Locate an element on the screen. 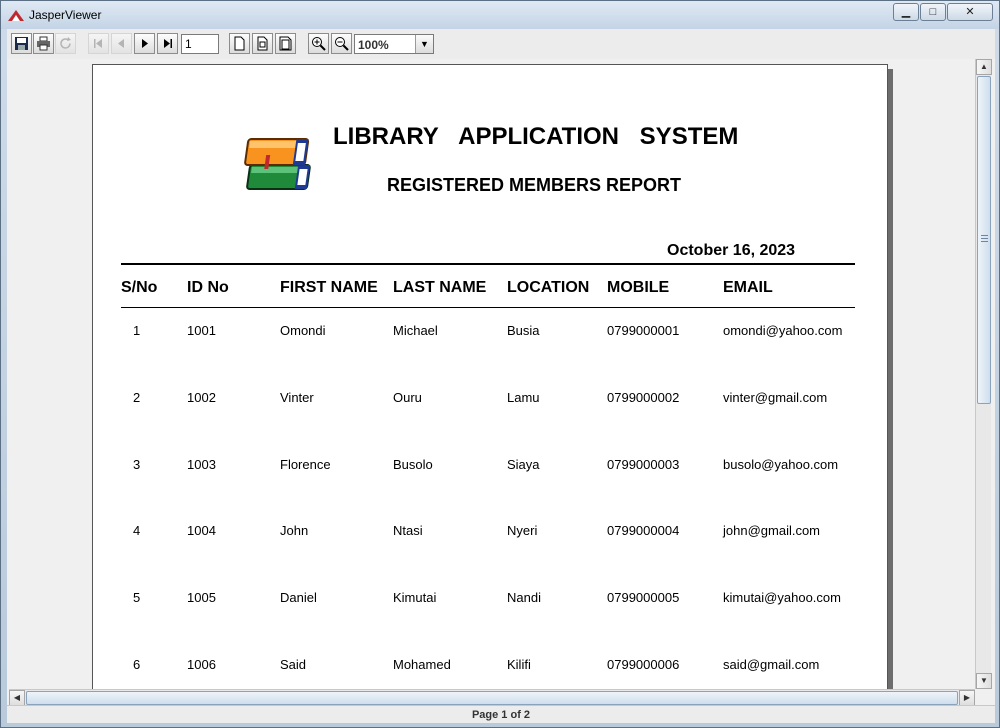  cell-email: busolo@yahoo.com is located at coordinates (781, 464).